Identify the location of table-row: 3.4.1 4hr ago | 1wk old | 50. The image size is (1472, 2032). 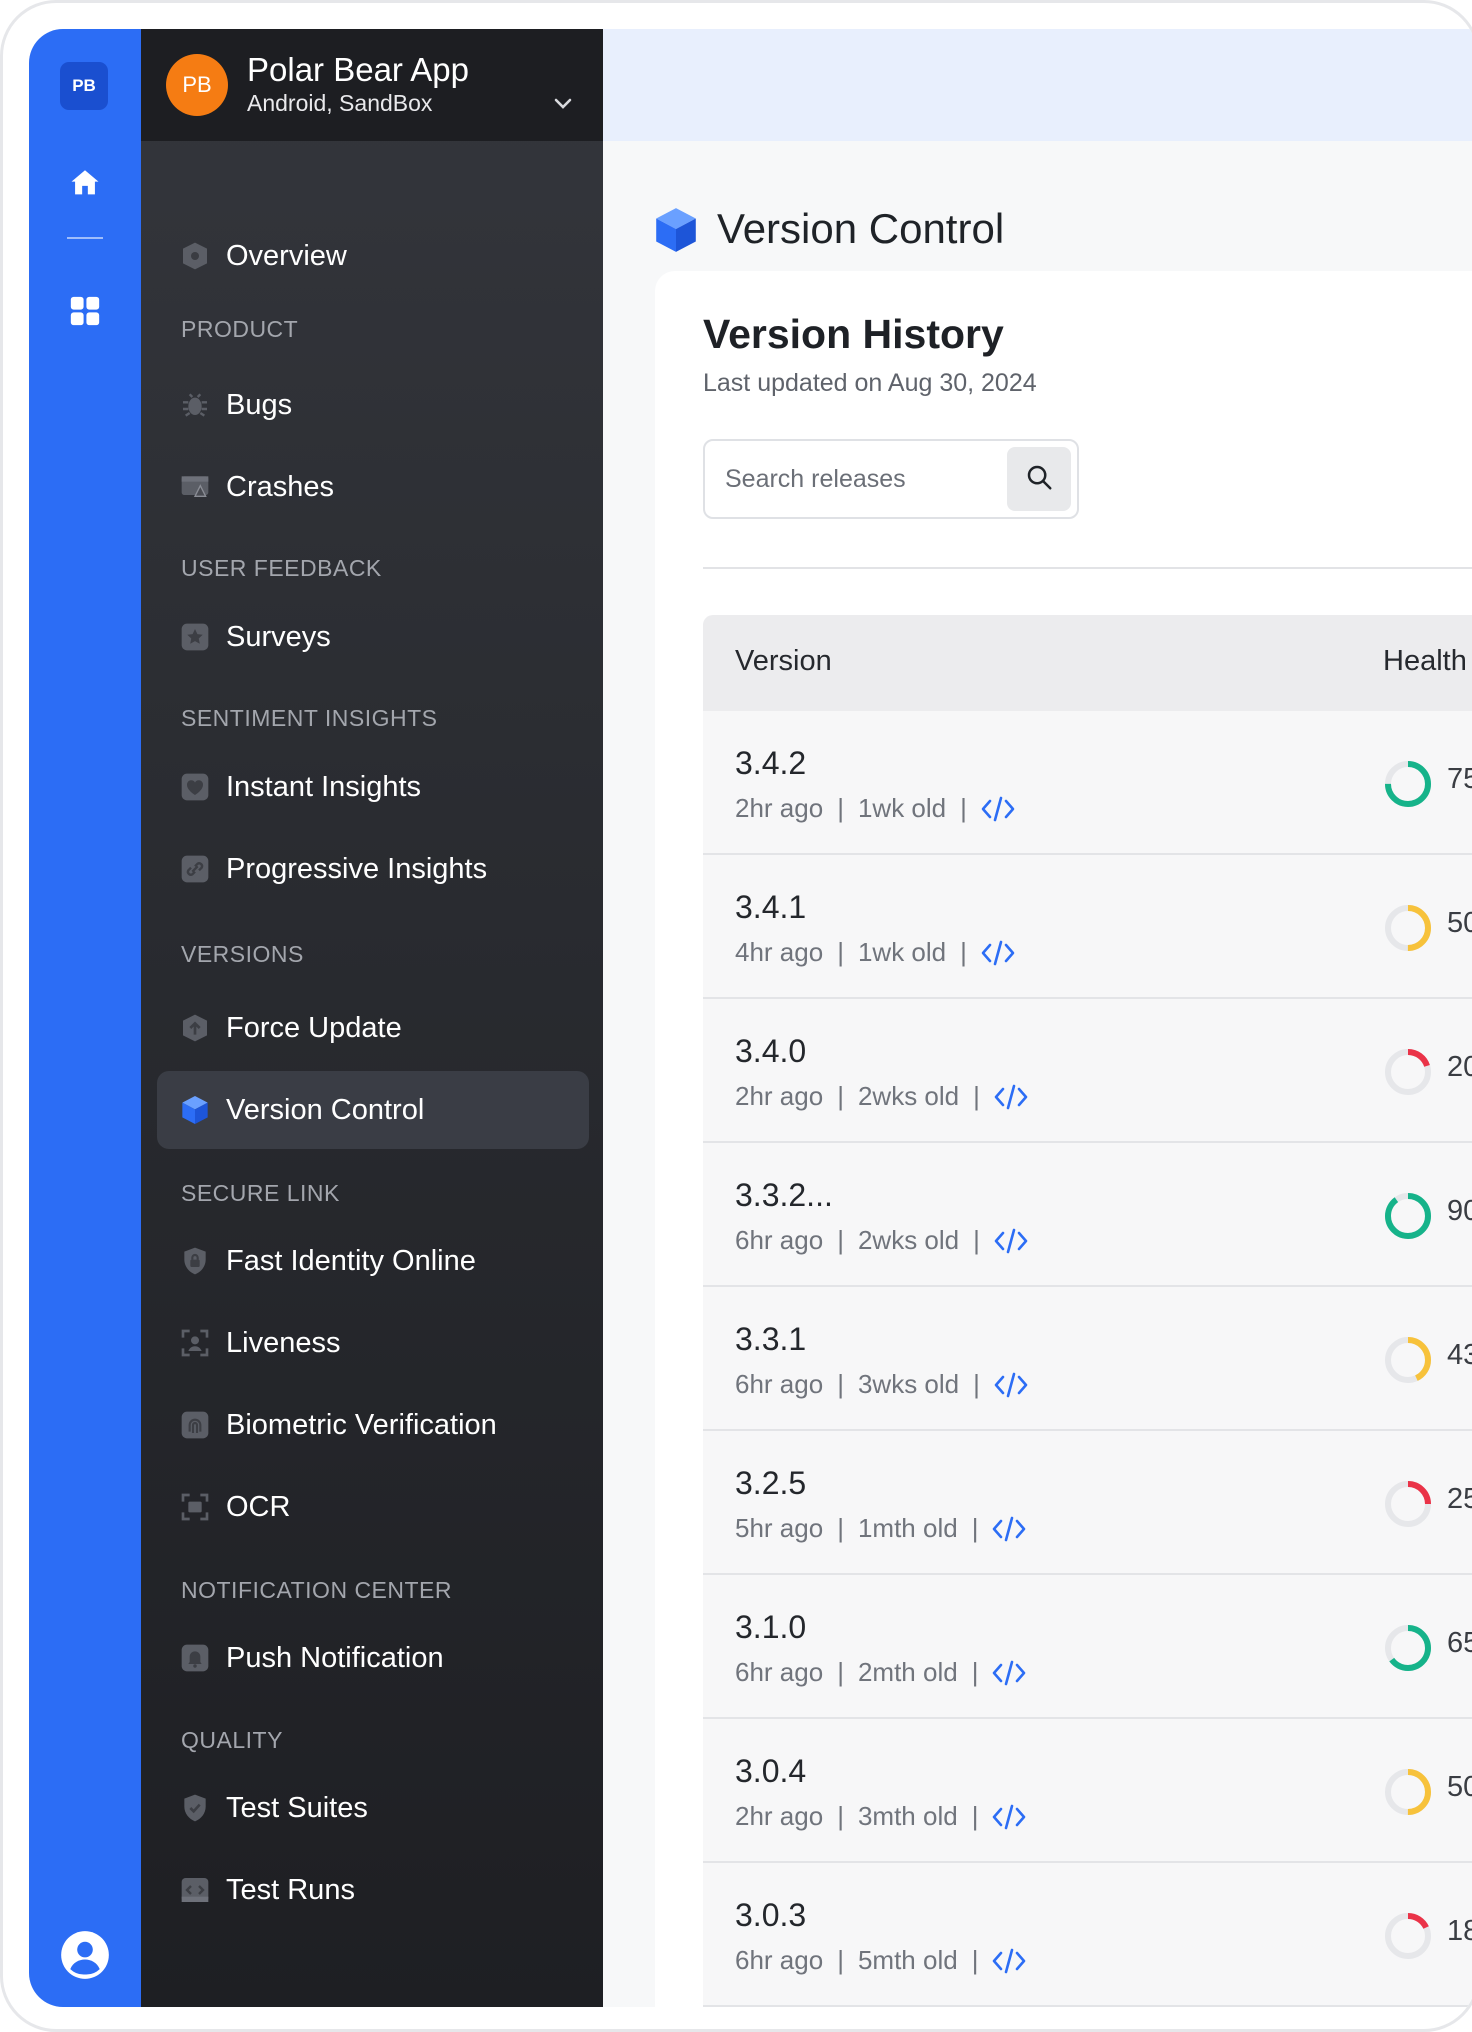
(1087, 927).